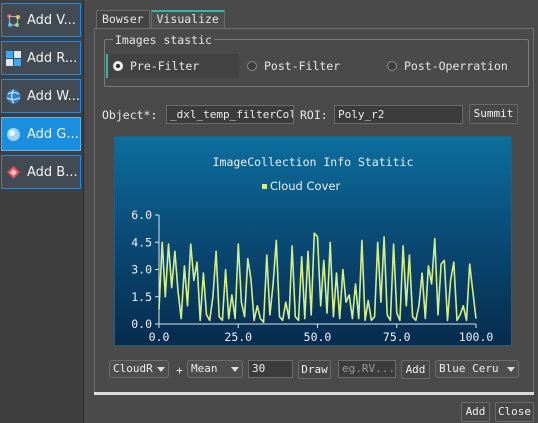  What do you see at coordinates (141, 242) in the screenshot?
I see `y-tick-label: 4.5` at bounding box center [141, 242].